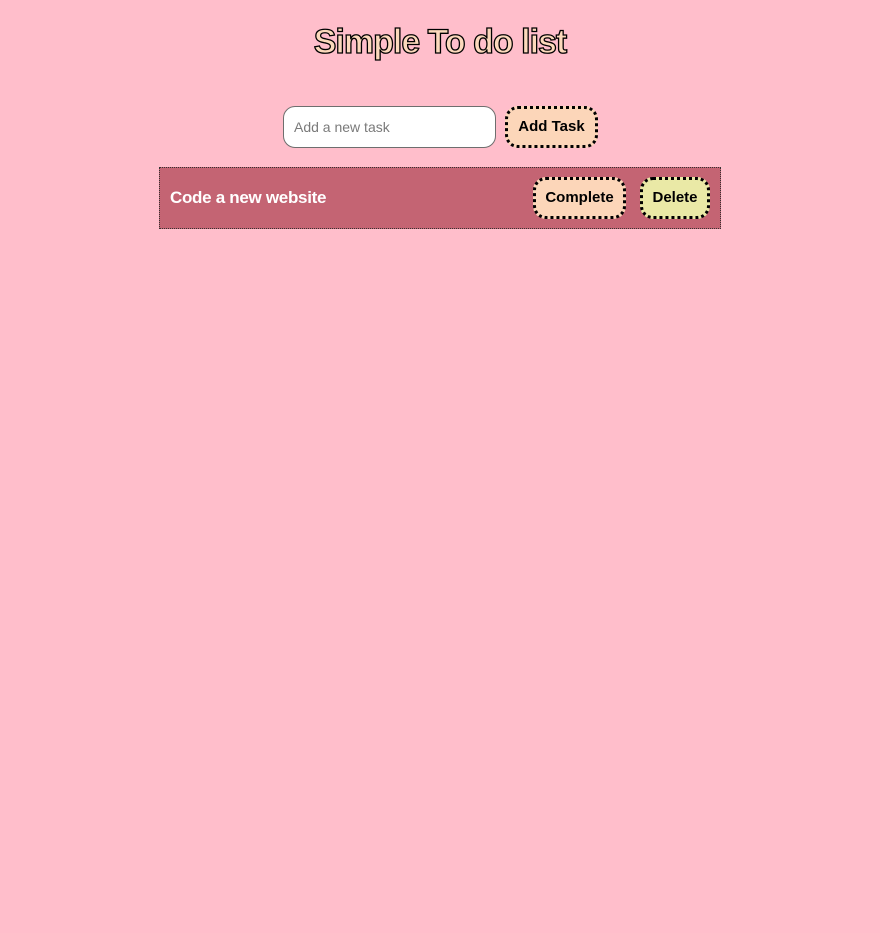 This screenshot has width=880, height=933. What do you see at coordinates (579, 198) in the screenshot?
I see `complete-button: Complete` at bounding box center [579, 198].